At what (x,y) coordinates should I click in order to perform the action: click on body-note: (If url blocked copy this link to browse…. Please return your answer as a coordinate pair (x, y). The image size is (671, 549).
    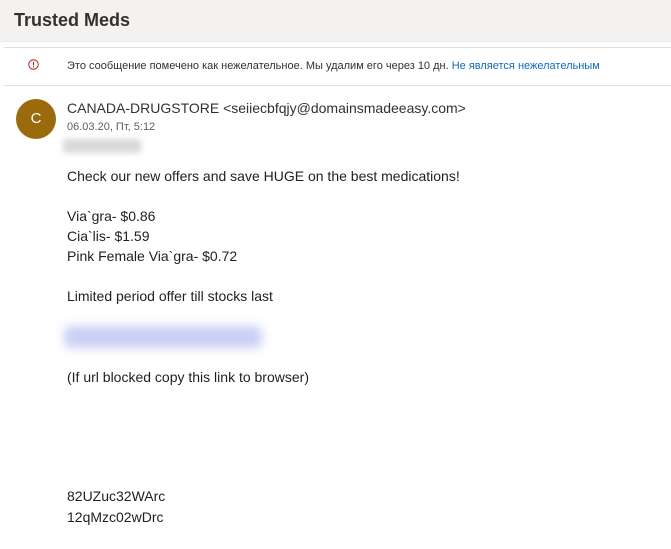
    Looking at the image, I should click on (188, 377).